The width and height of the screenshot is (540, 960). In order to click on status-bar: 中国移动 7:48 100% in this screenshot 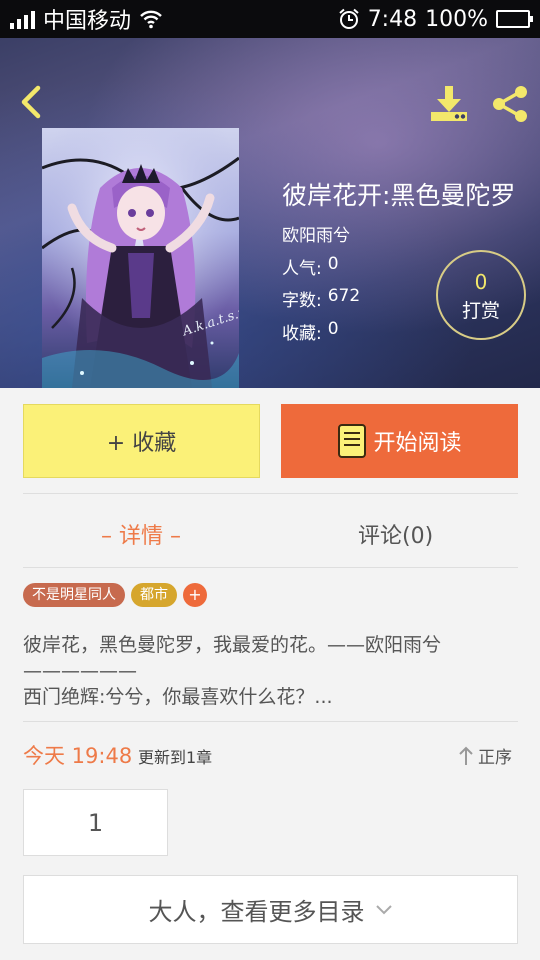, I will do `click(270, 19)`.